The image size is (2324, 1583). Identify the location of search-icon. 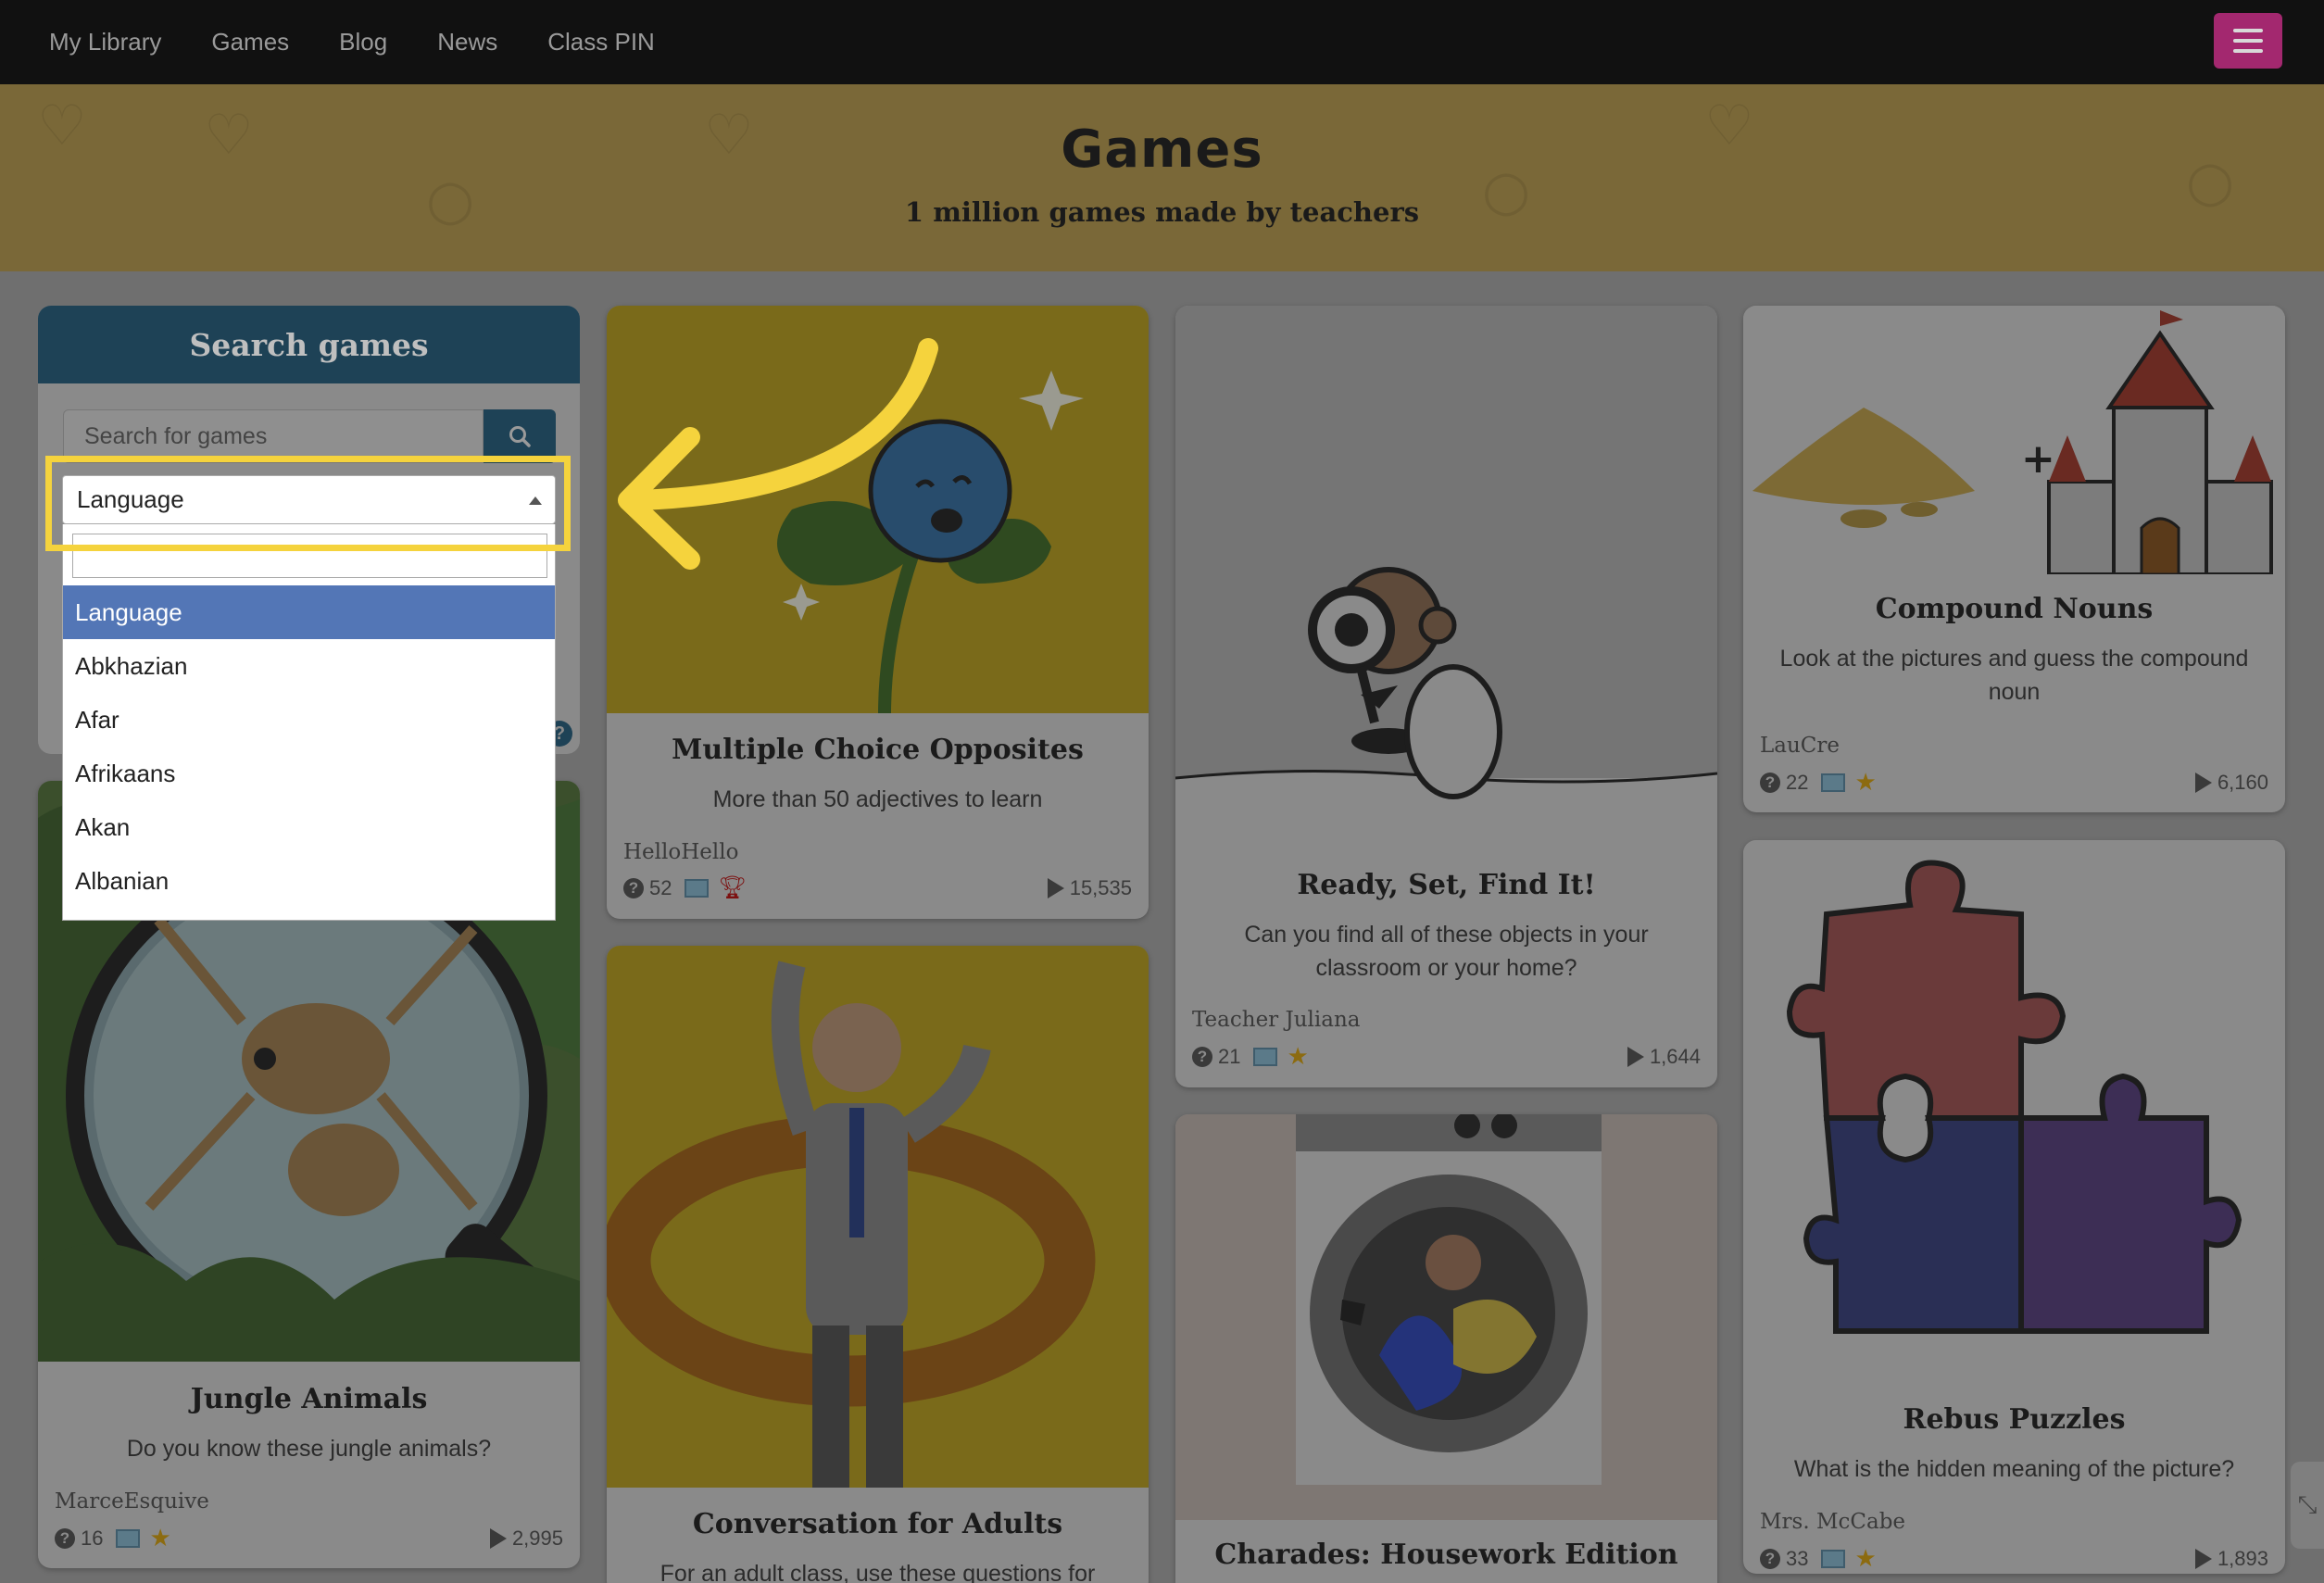
(520, 437).